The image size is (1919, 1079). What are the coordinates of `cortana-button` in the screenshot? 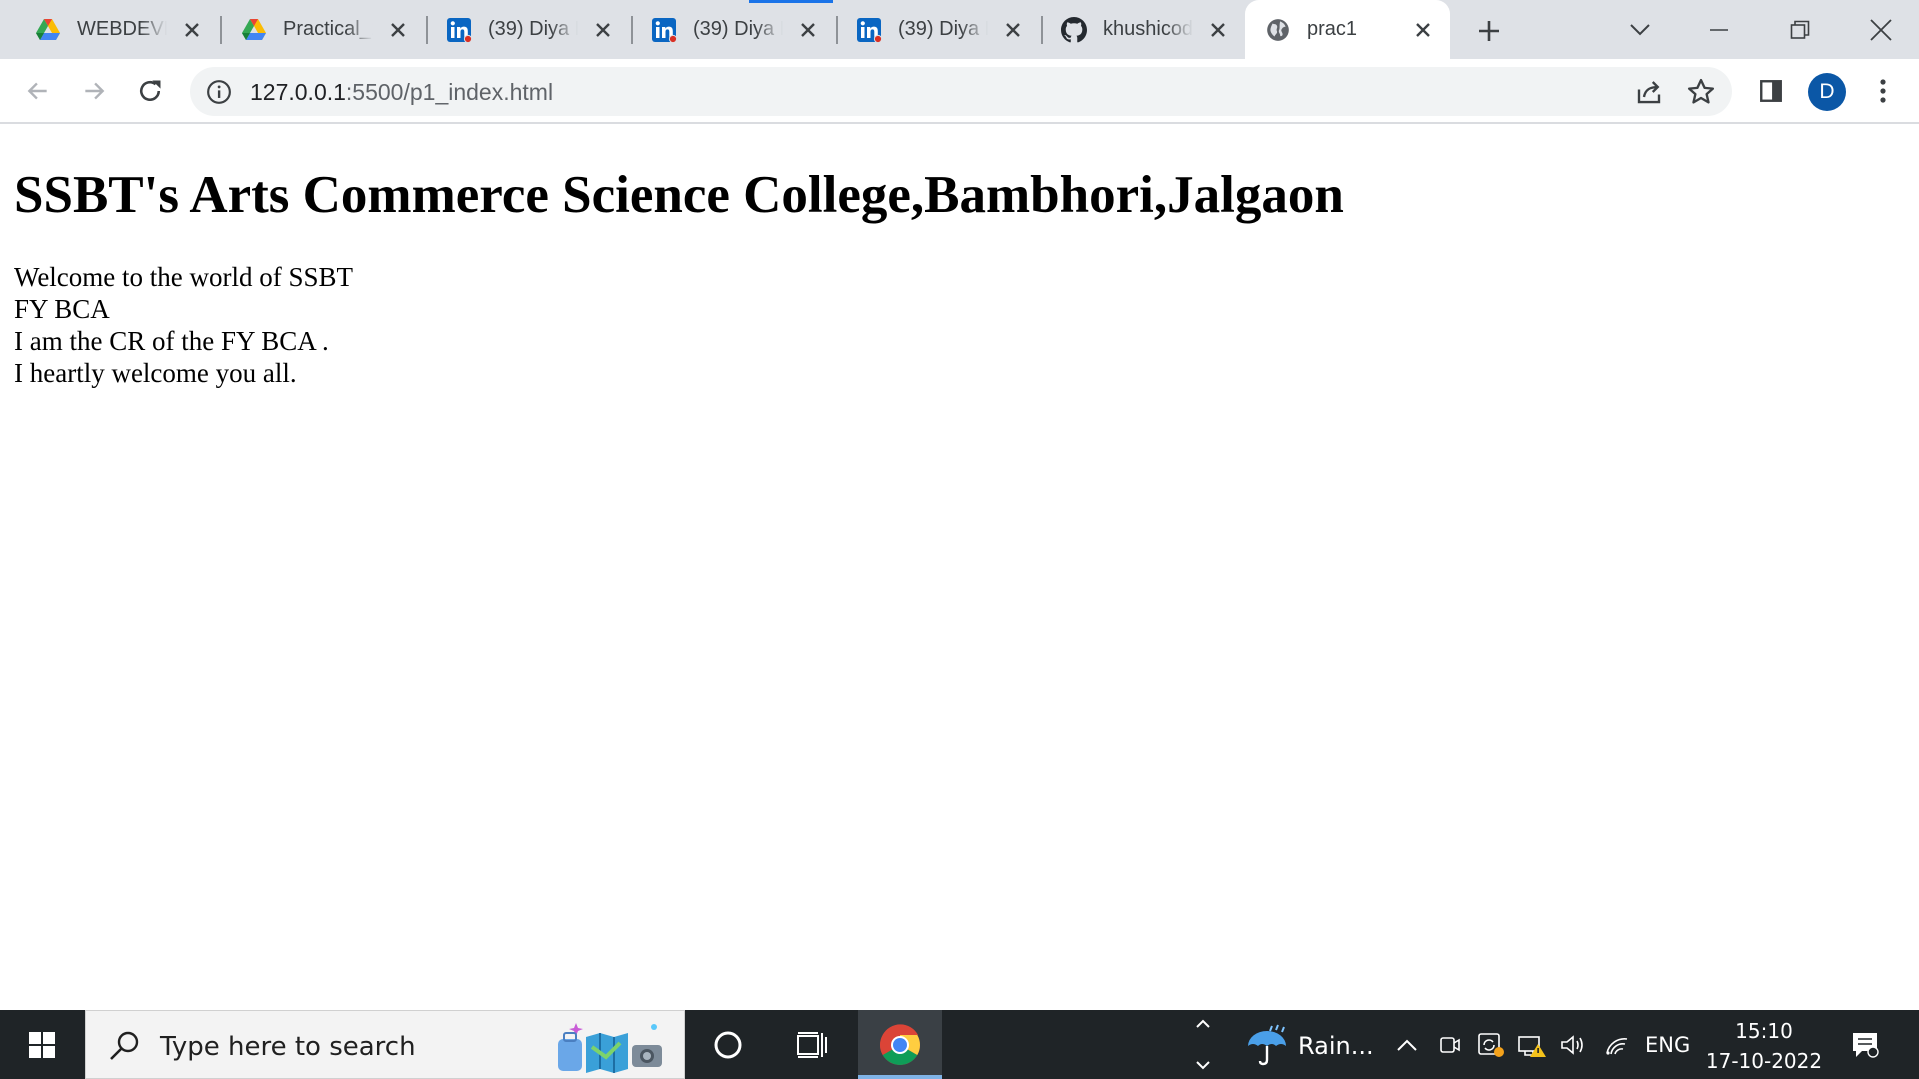 It's located at (728, 1044).